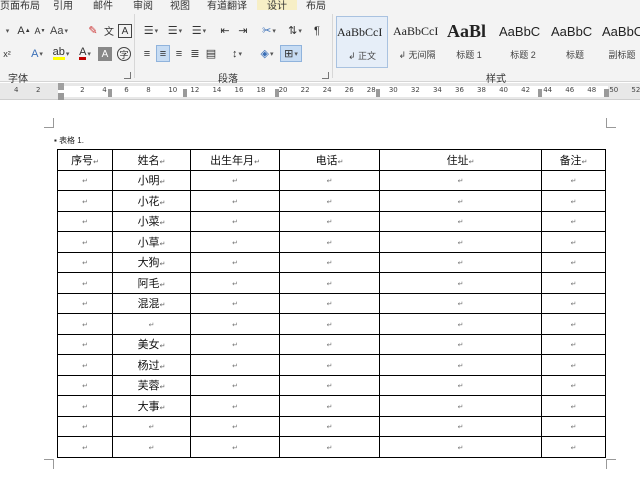 This screenshot has width=640, height=483. I want to click on align-right-icon: ≡, so click(179, 53).